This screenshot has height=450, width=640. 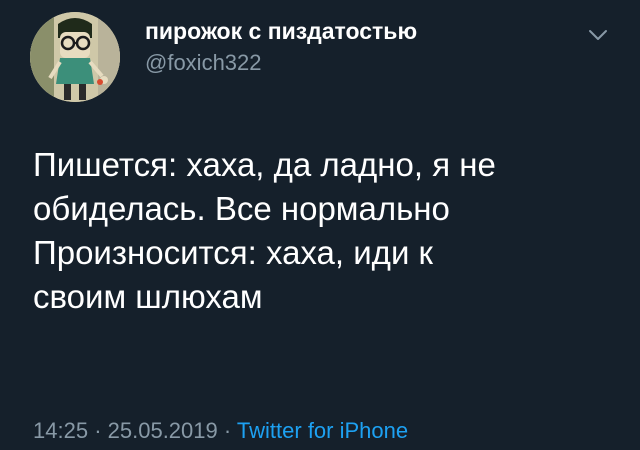 I want to click on tweet-date: 25.05.2019, so click(x=163, y=430).